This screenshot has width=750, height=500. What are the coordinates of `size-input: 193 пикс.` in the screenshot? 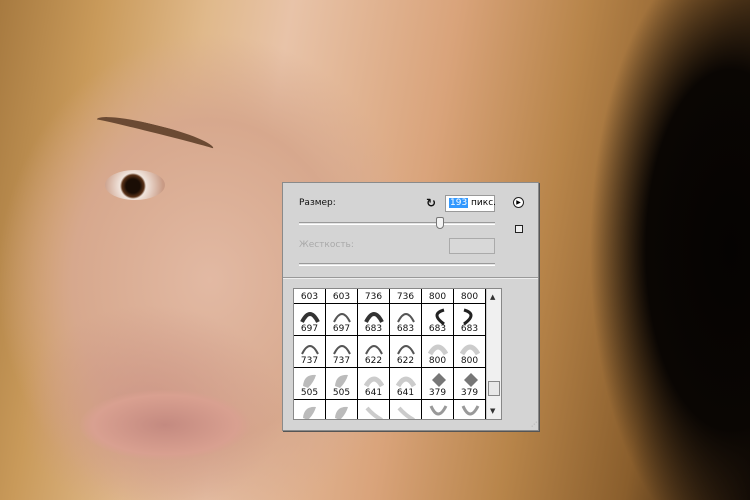 It's located at (471, 203).